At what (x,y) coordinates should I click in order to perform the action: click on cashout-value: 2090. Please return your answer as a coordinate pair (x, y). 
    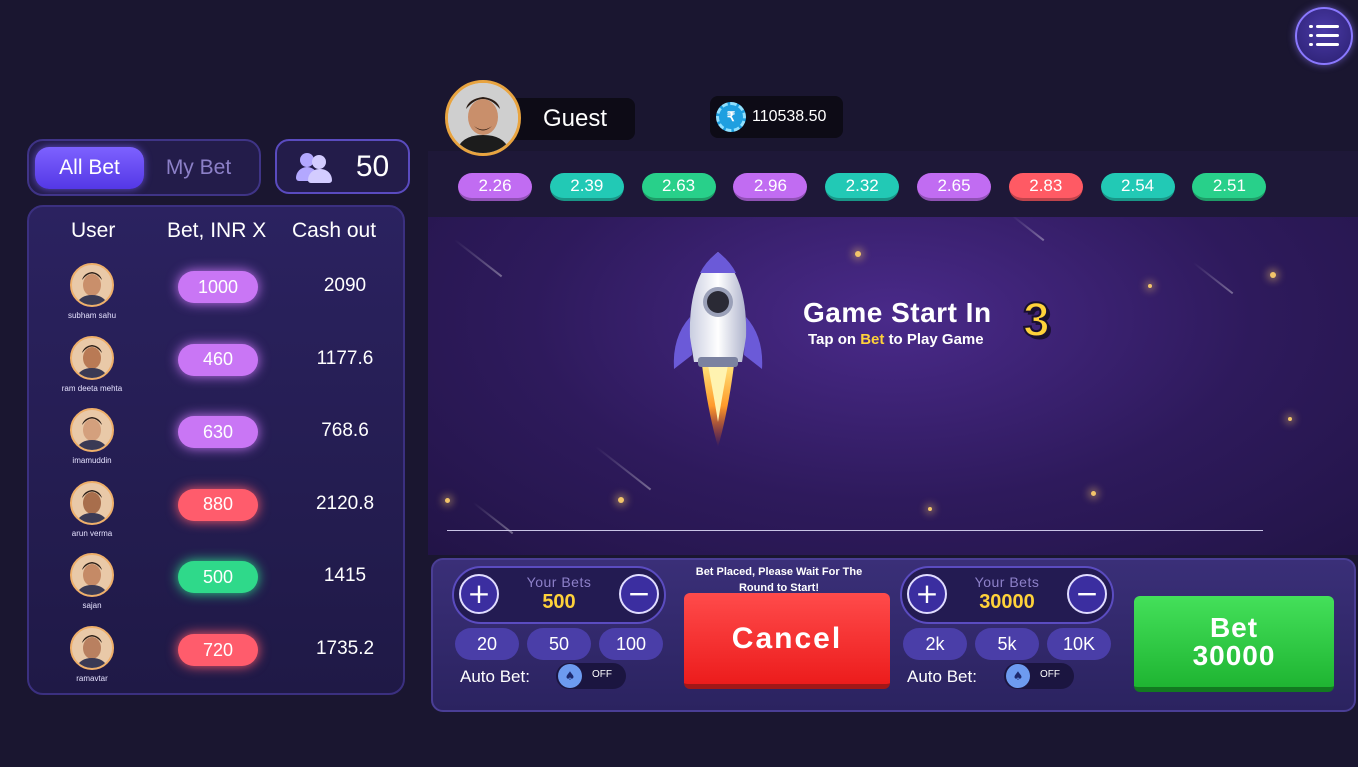
    Looking at the image, I should click on (345, 285).